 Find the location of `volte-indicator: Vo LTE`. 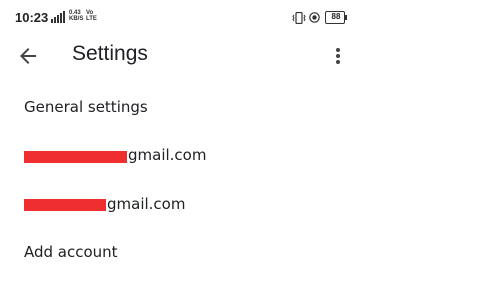

volte-indicator: Vo LTE is located at coordinates (91, 16).